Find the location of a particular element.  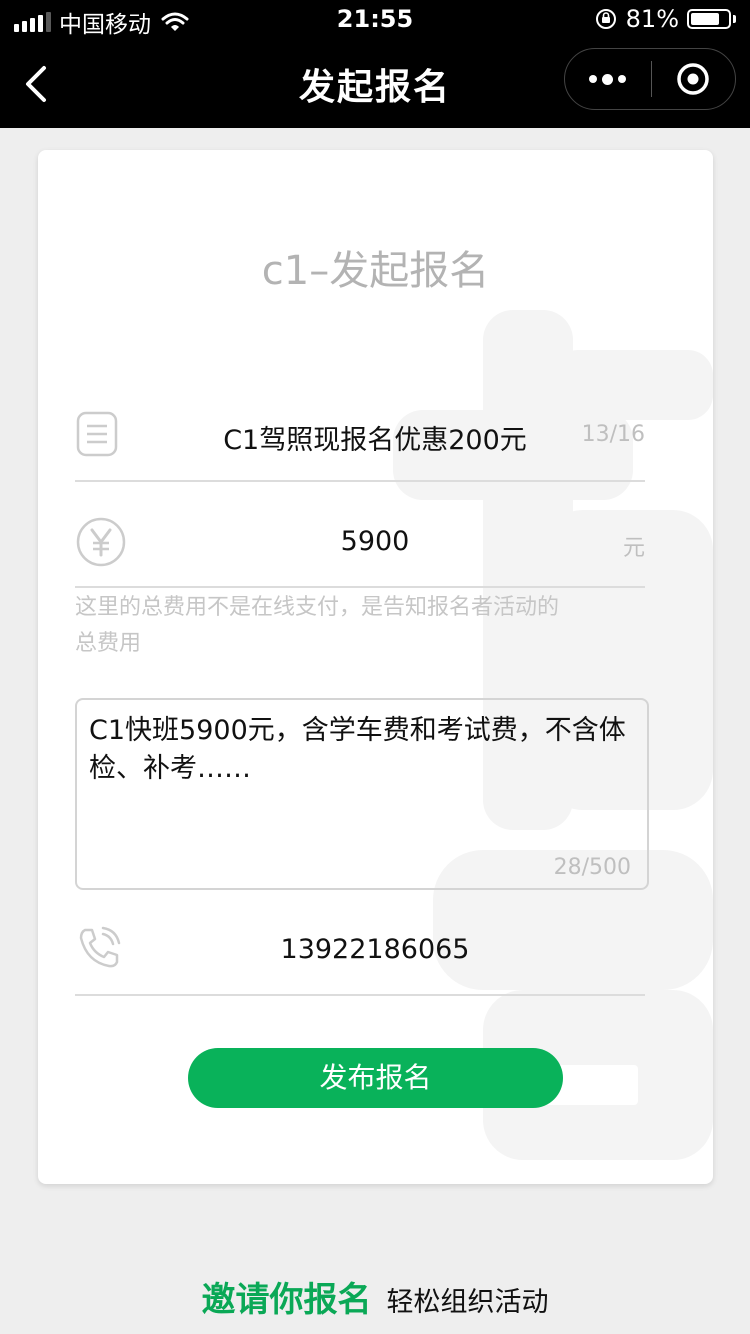

battery-fill is located at coordinates (705, 19).